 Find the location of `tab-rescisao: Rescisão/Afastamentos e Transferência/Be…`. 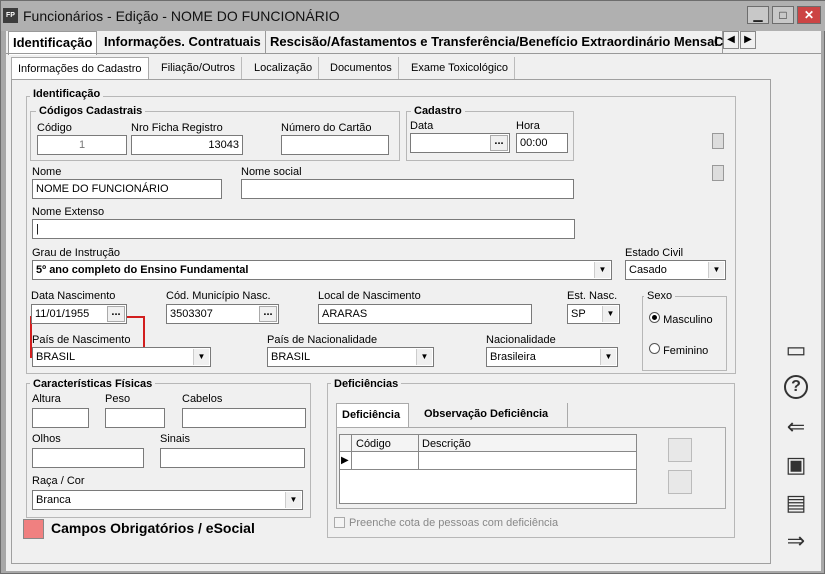

tab-rescisao: Rescisão/Afastamentos e Transferência/Be… is located at coordinates (494, 42).